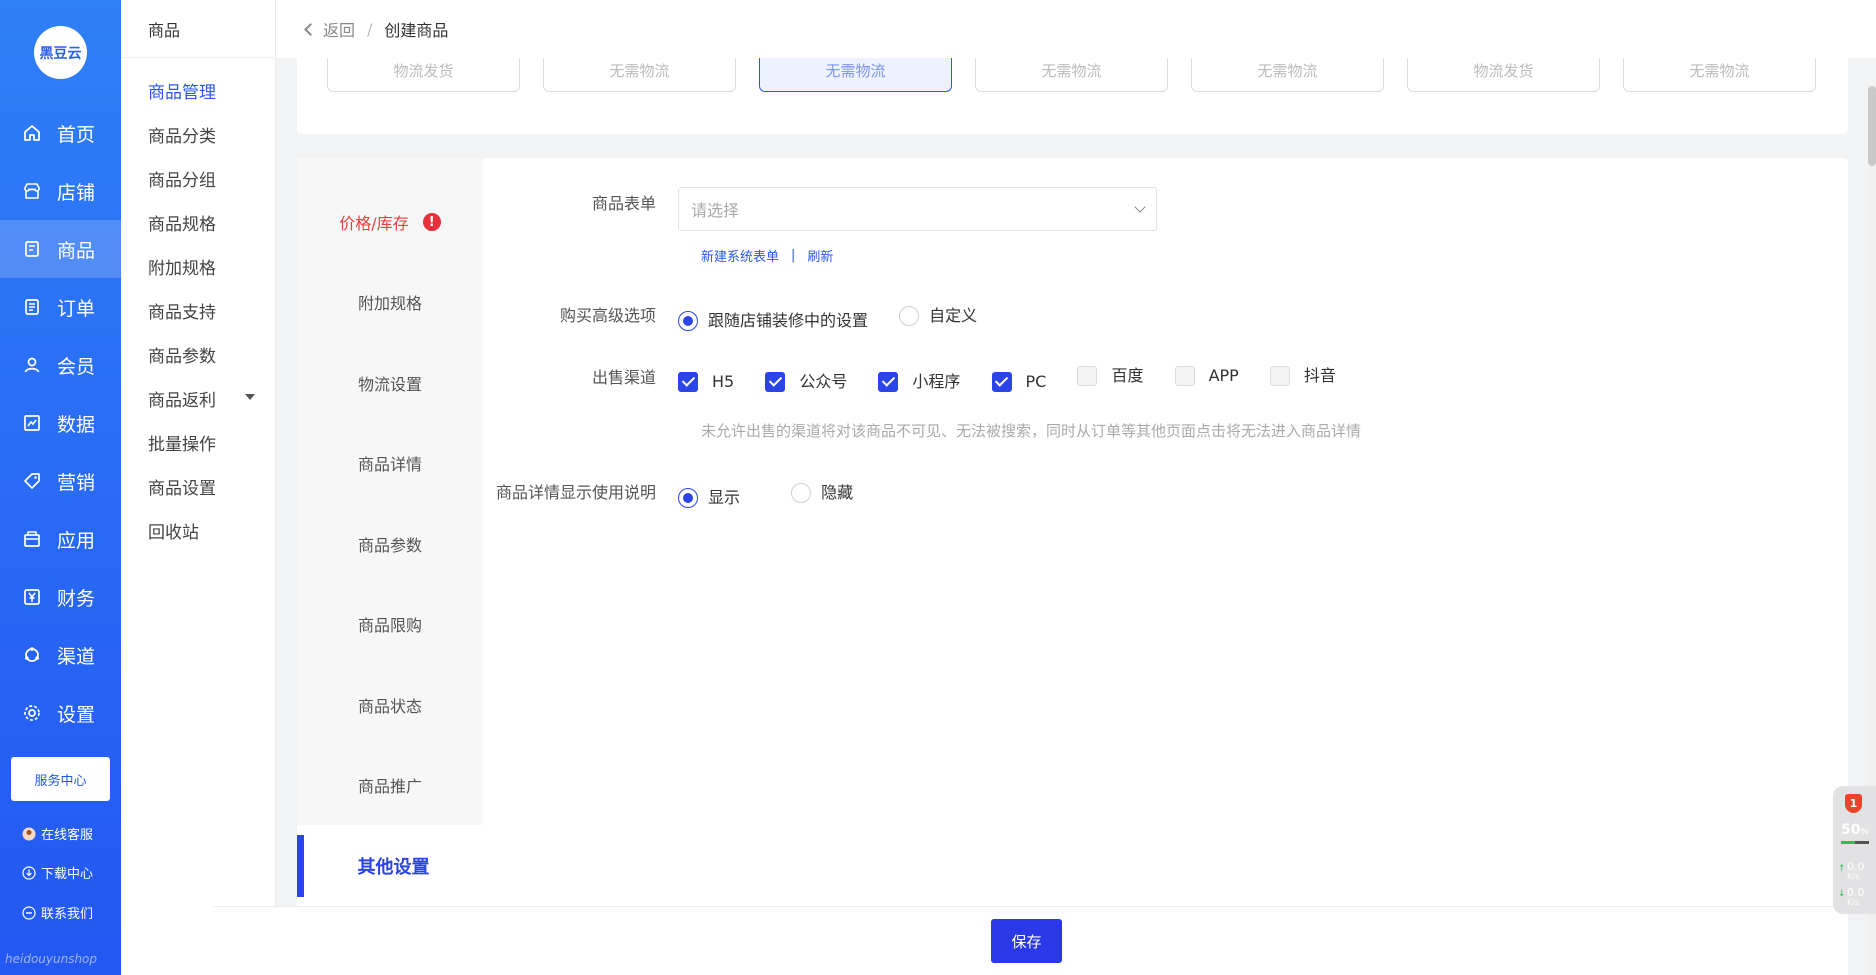  I want to click on tab-label: 价格/库存, so click(374, 223).